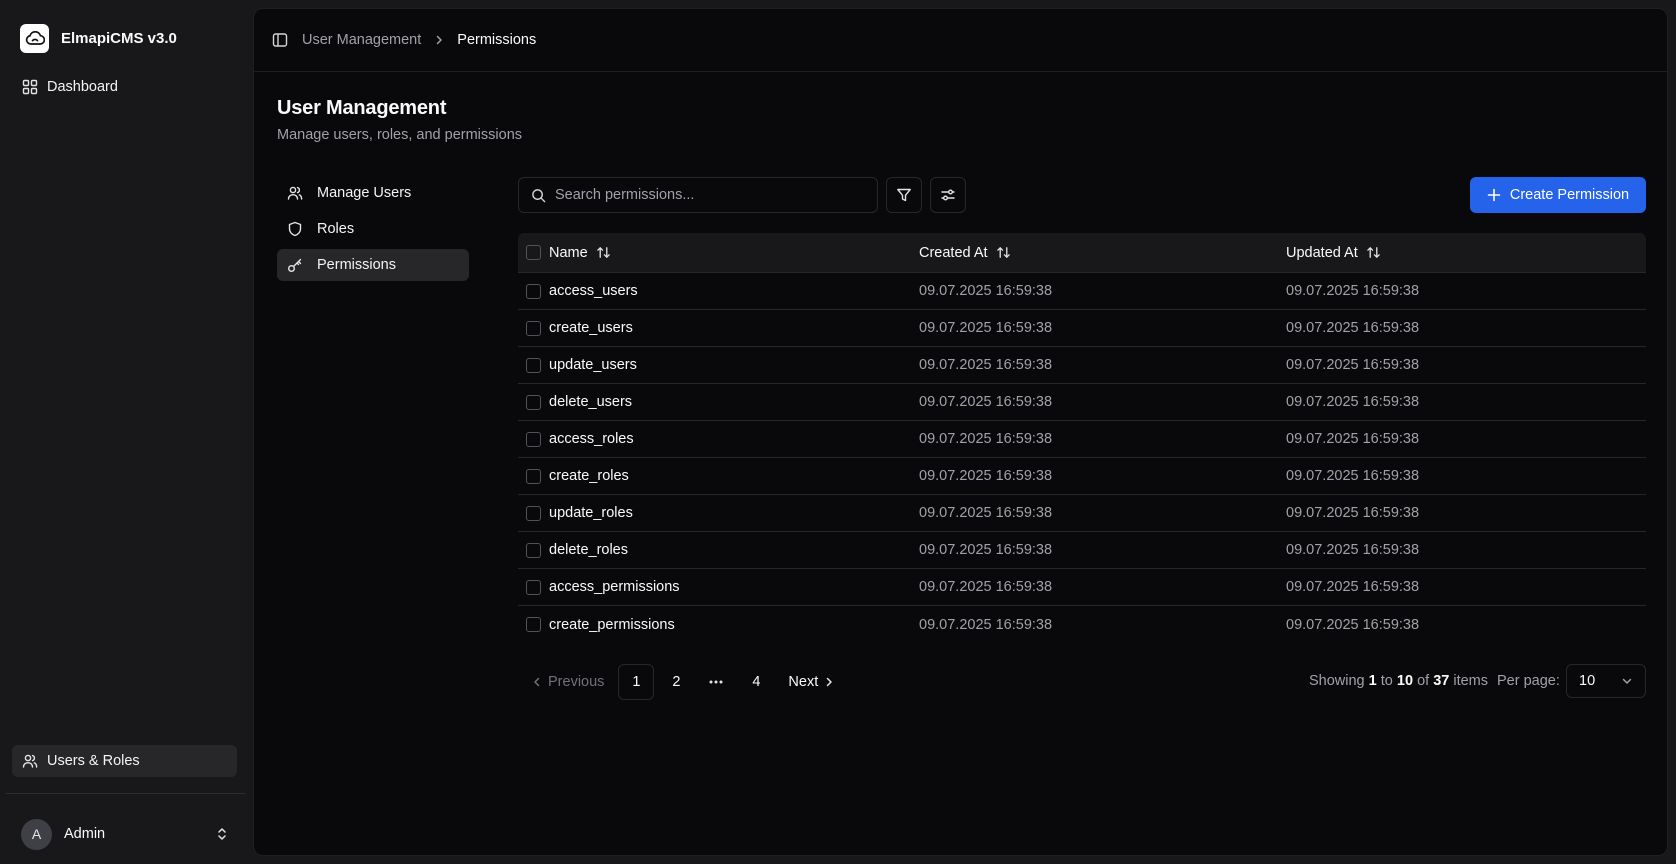 The height and width of the screenshot is (864, 1676). Describe the element at coordinates (756, 682) in the screenshot. I see `page-button-4: 4` at that location.